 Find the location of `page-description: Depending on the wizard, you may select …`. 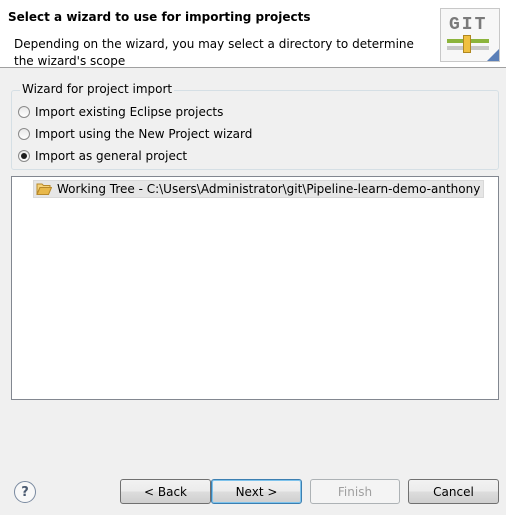

page-description: Depending on the wizard, you may select … is located at coordinates (214, 52).